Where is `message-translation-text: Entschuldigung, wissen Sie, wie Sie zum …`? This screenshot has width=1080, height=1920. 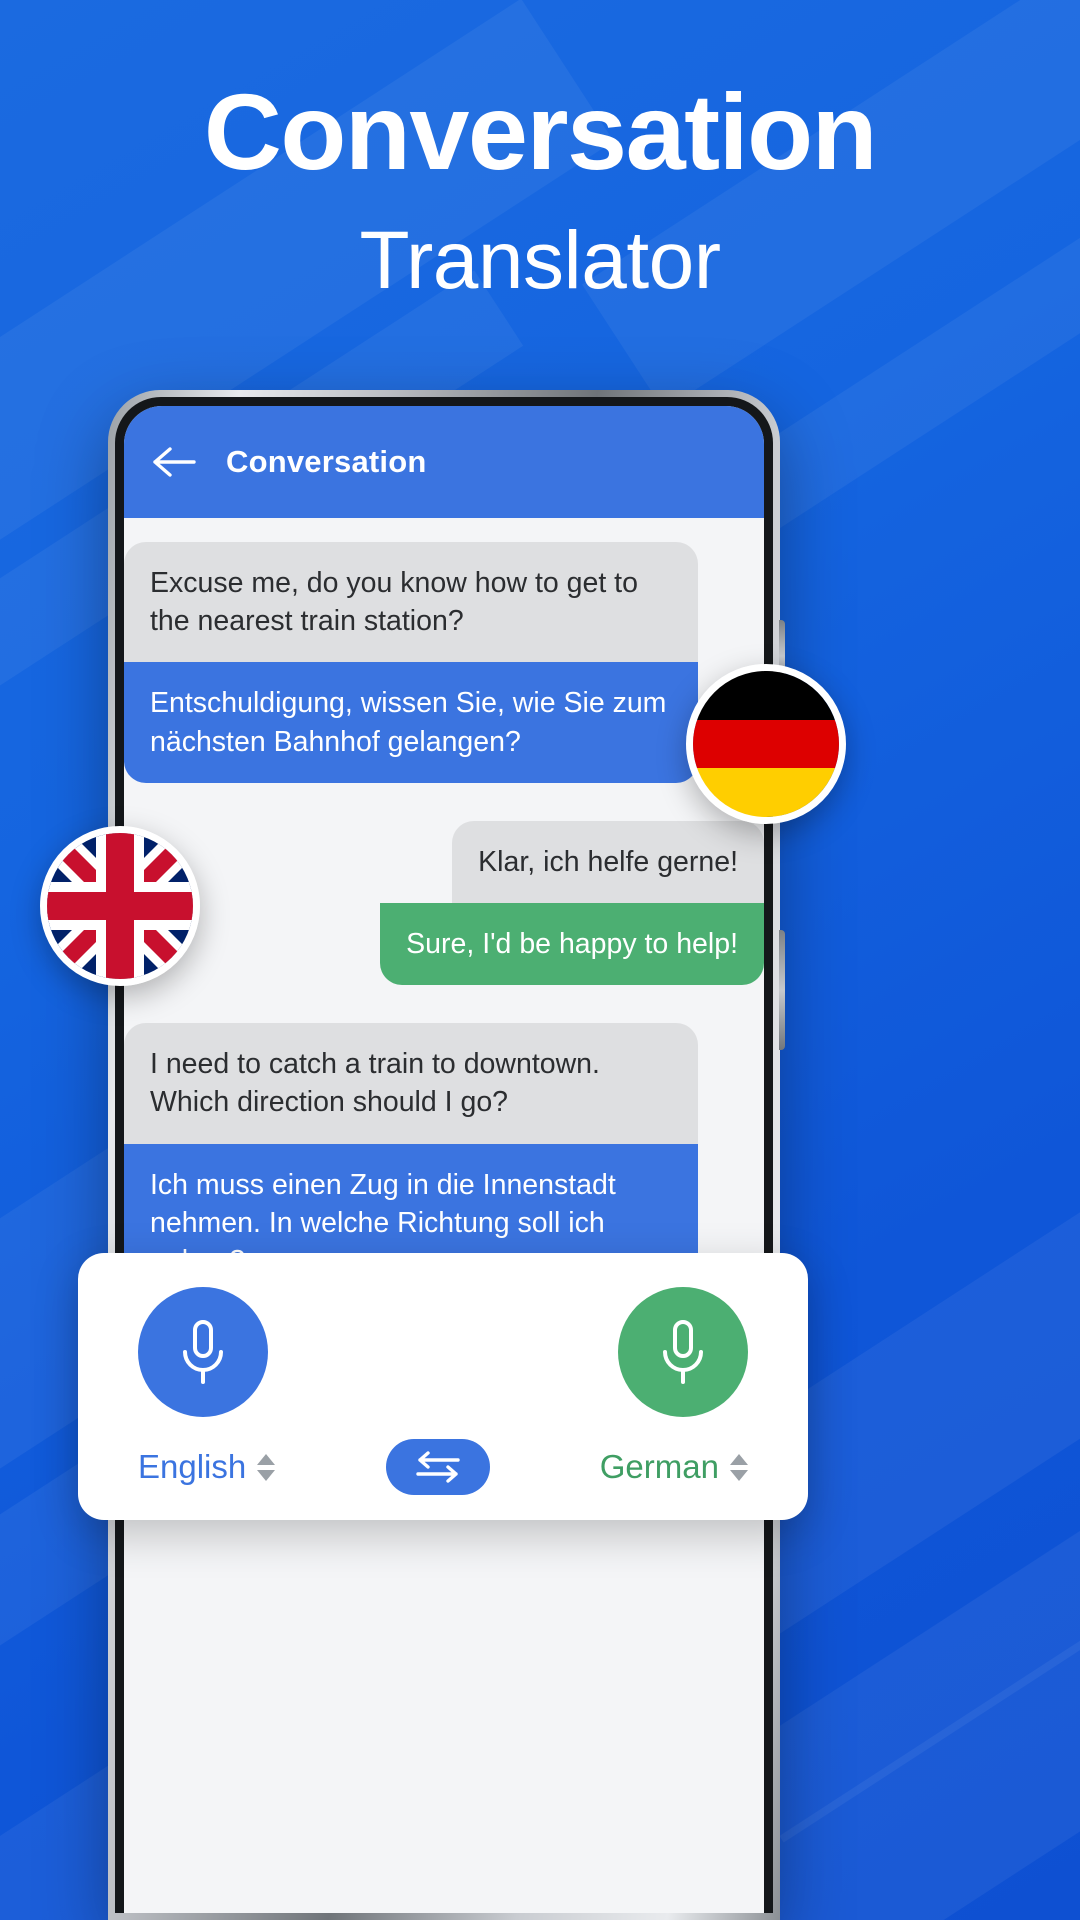
message-translation-text: Entschuldigung, wissen Sie, wie Sie zum … is located at coordinates (411, 722).